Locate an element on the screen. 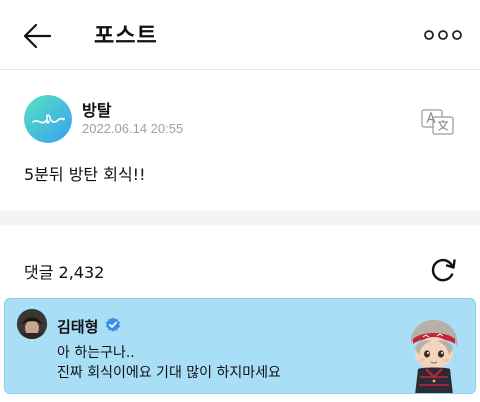 Image resolution: width=480 pixels, height=402 pixels. commenter-avatar is located at coordinates (32, 324).